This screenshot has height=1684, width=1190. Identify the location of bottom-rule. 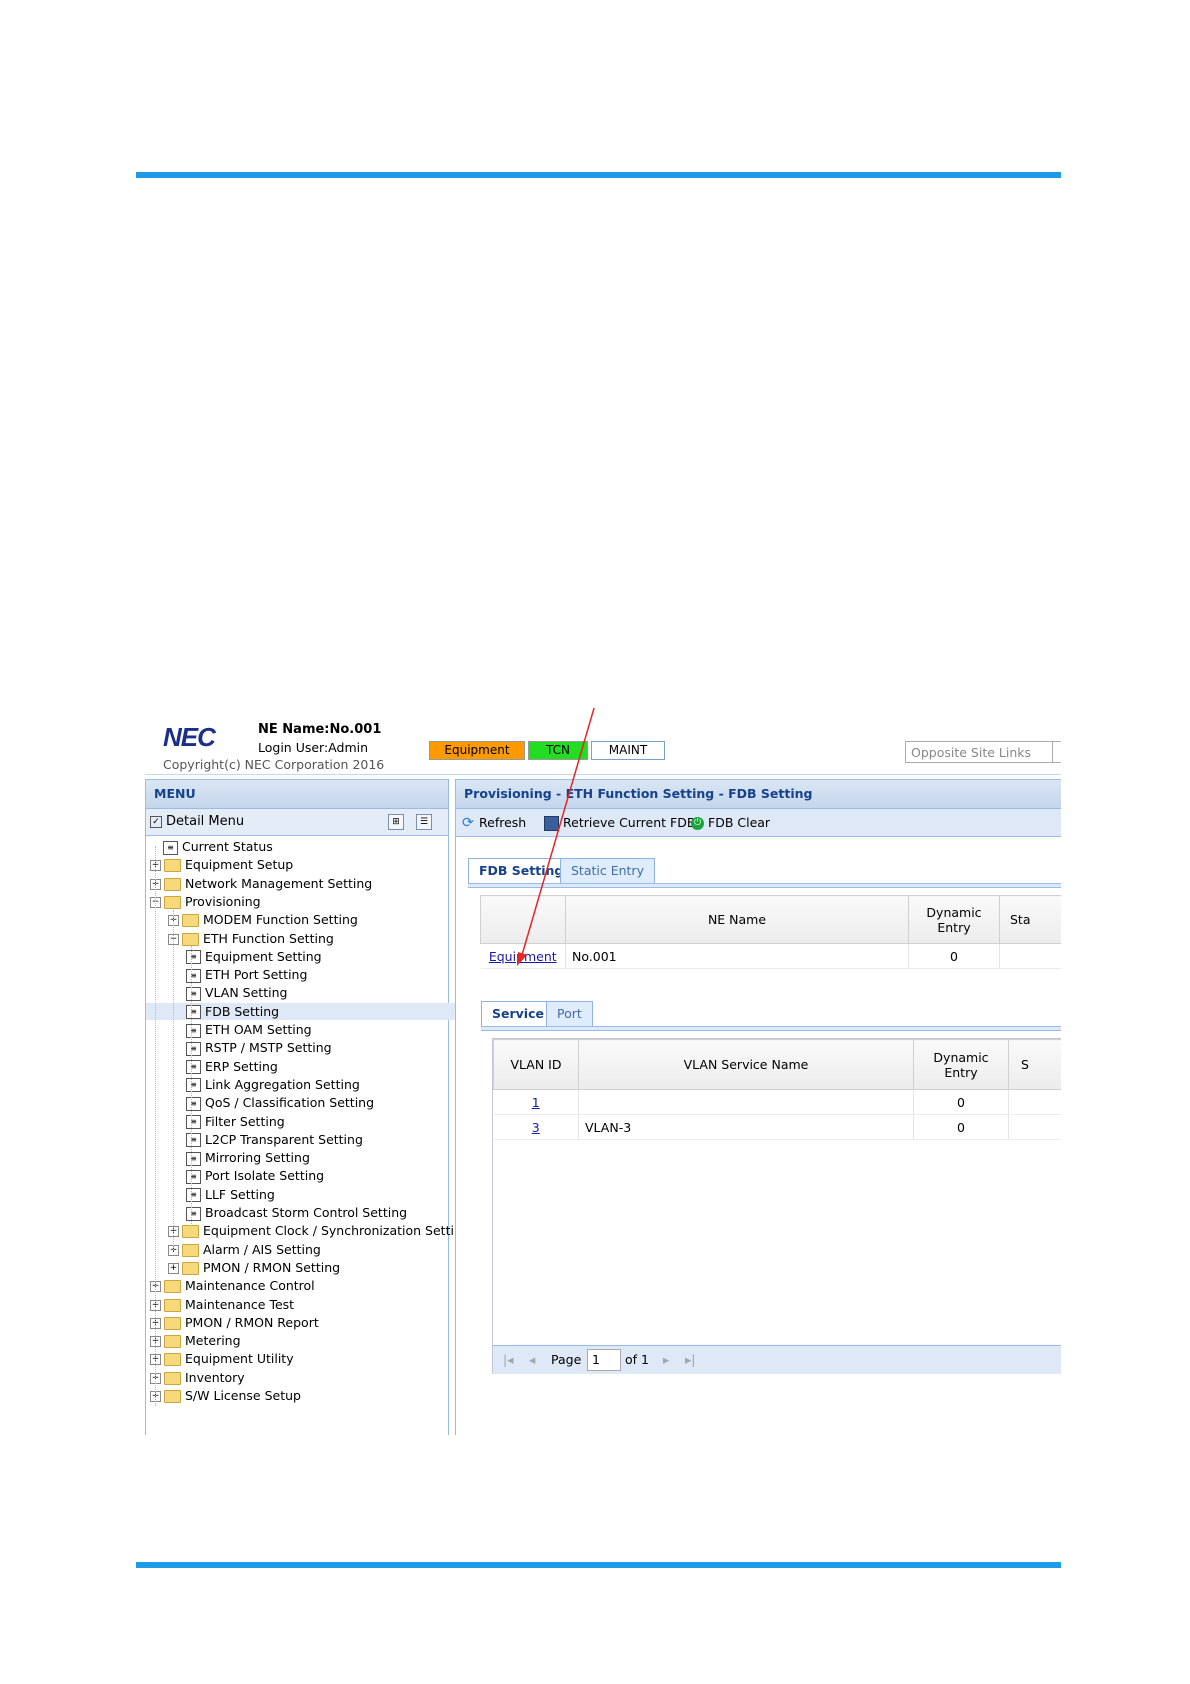
(598, 1565).